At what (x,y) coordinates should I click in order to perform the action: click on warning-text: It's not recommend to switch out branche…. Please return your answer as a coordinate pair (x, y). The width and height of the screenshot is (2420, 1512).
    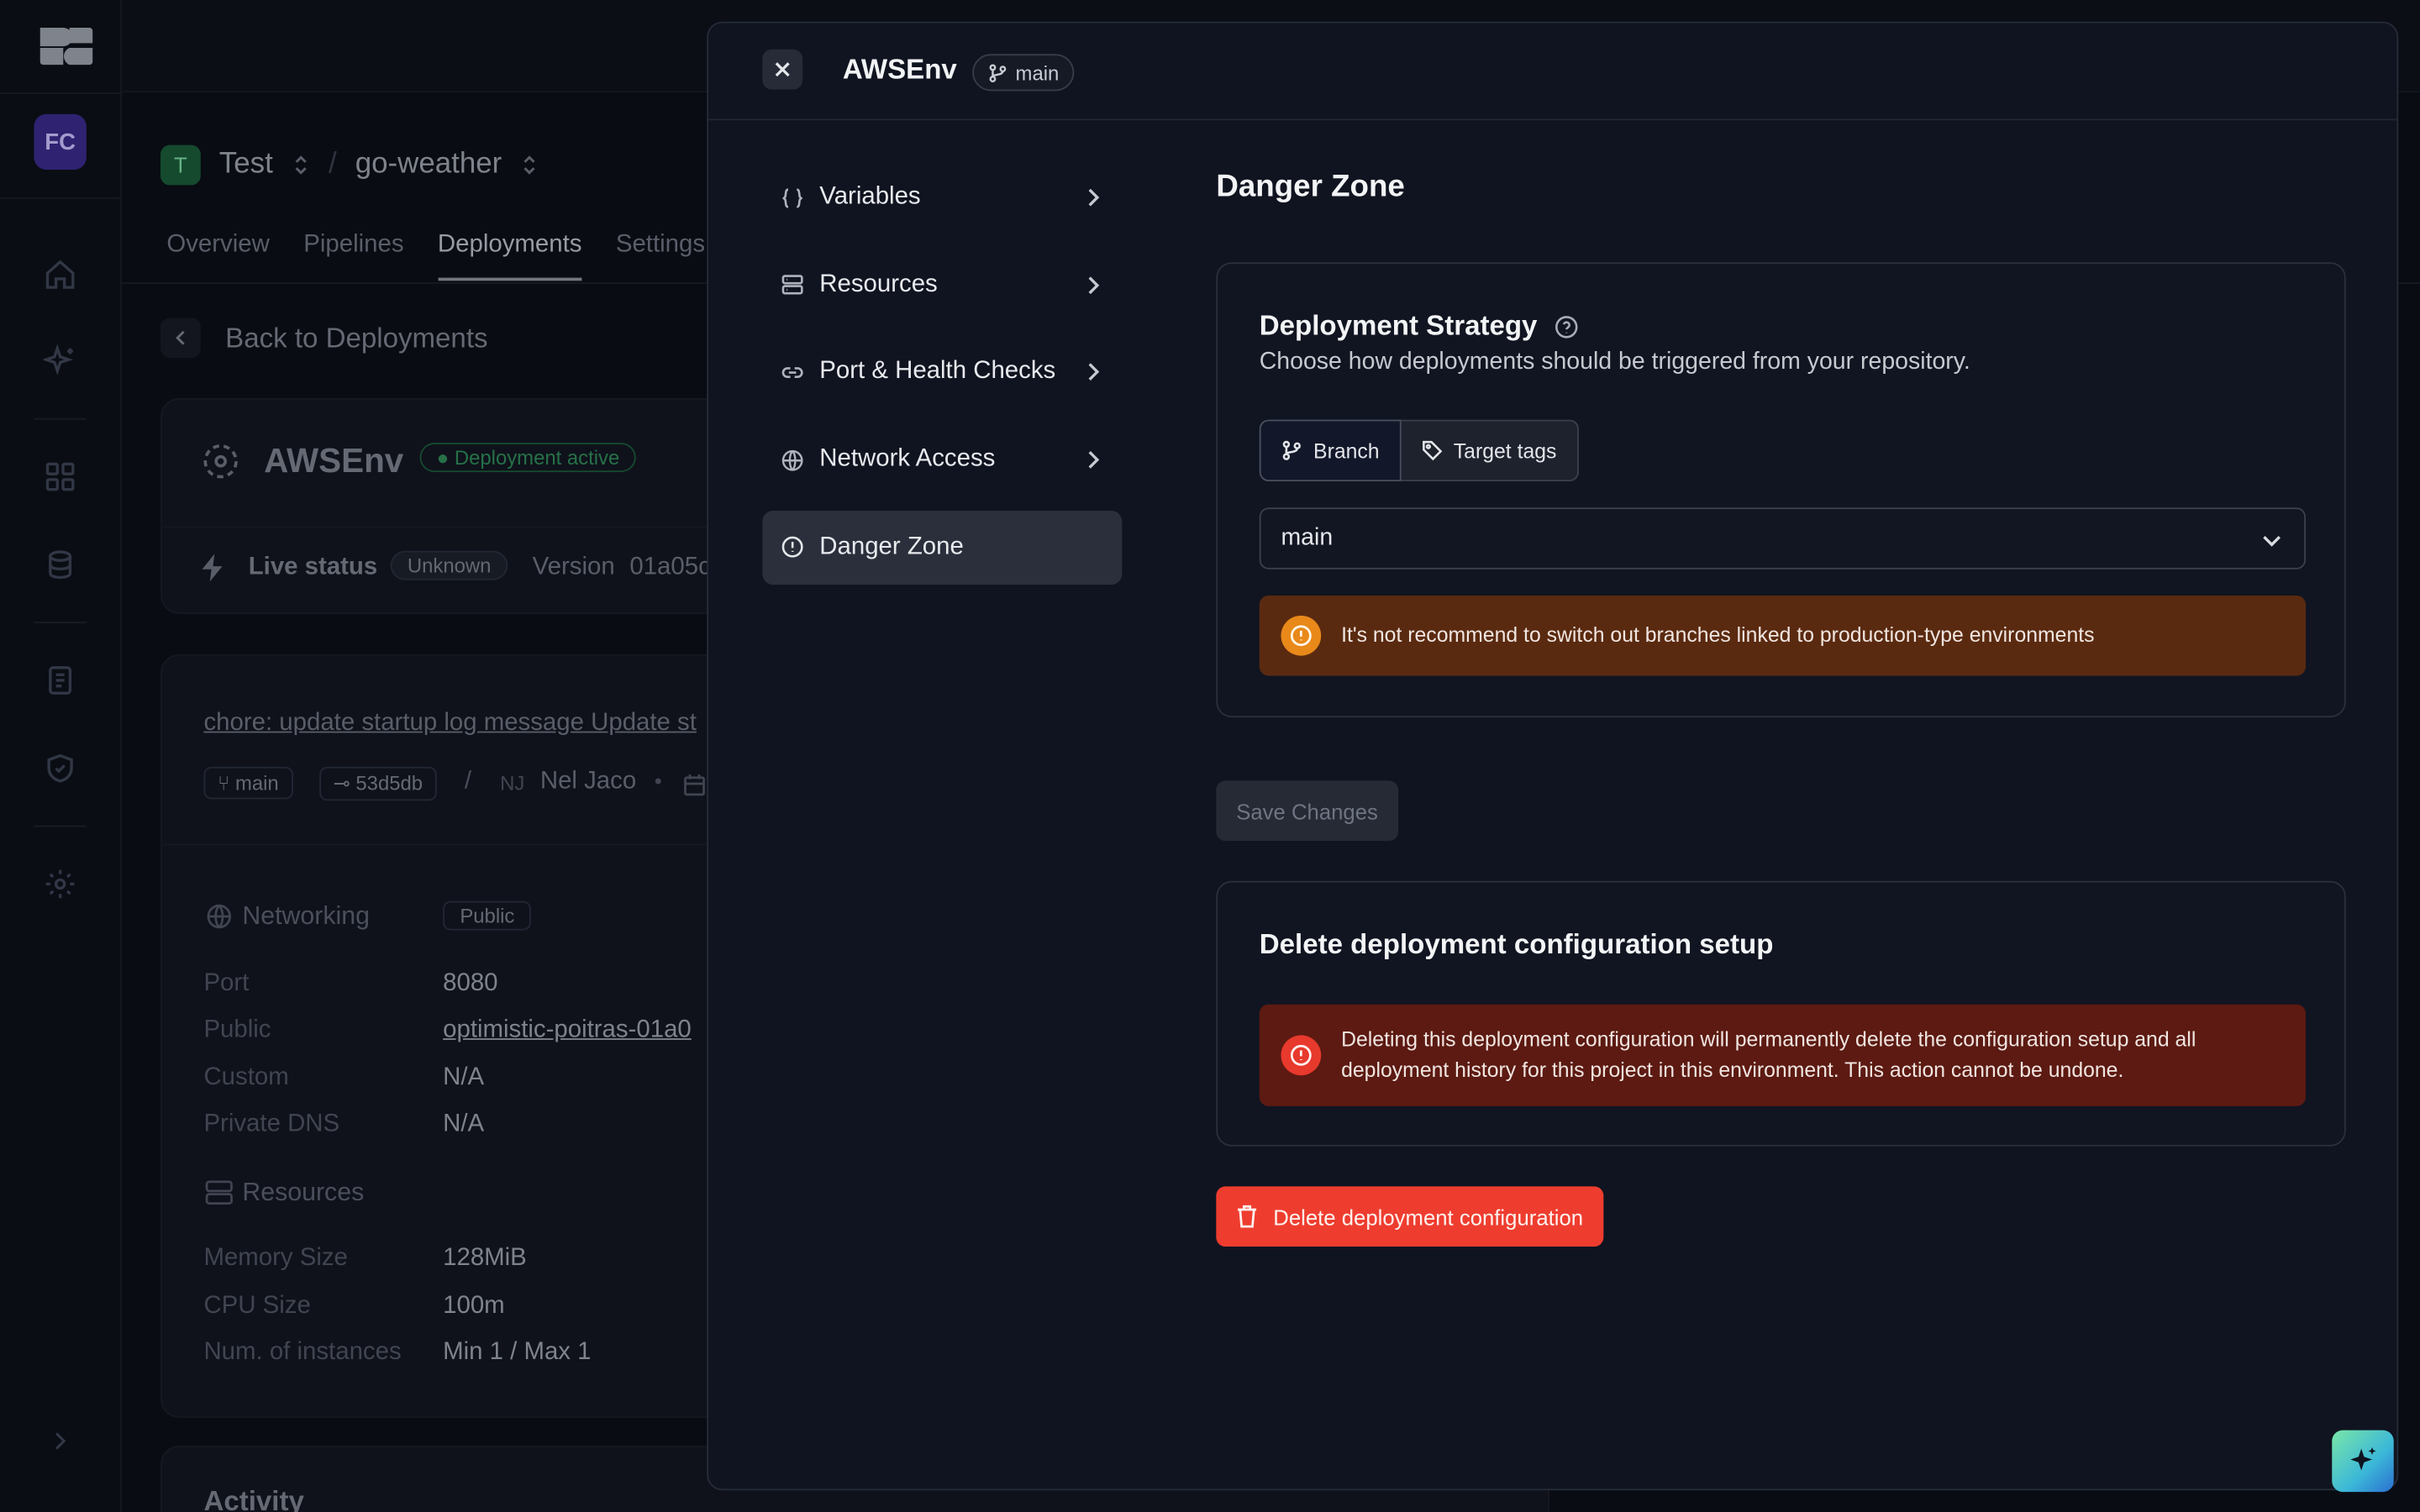
    Looking at the image, I should click on (1718, 635).